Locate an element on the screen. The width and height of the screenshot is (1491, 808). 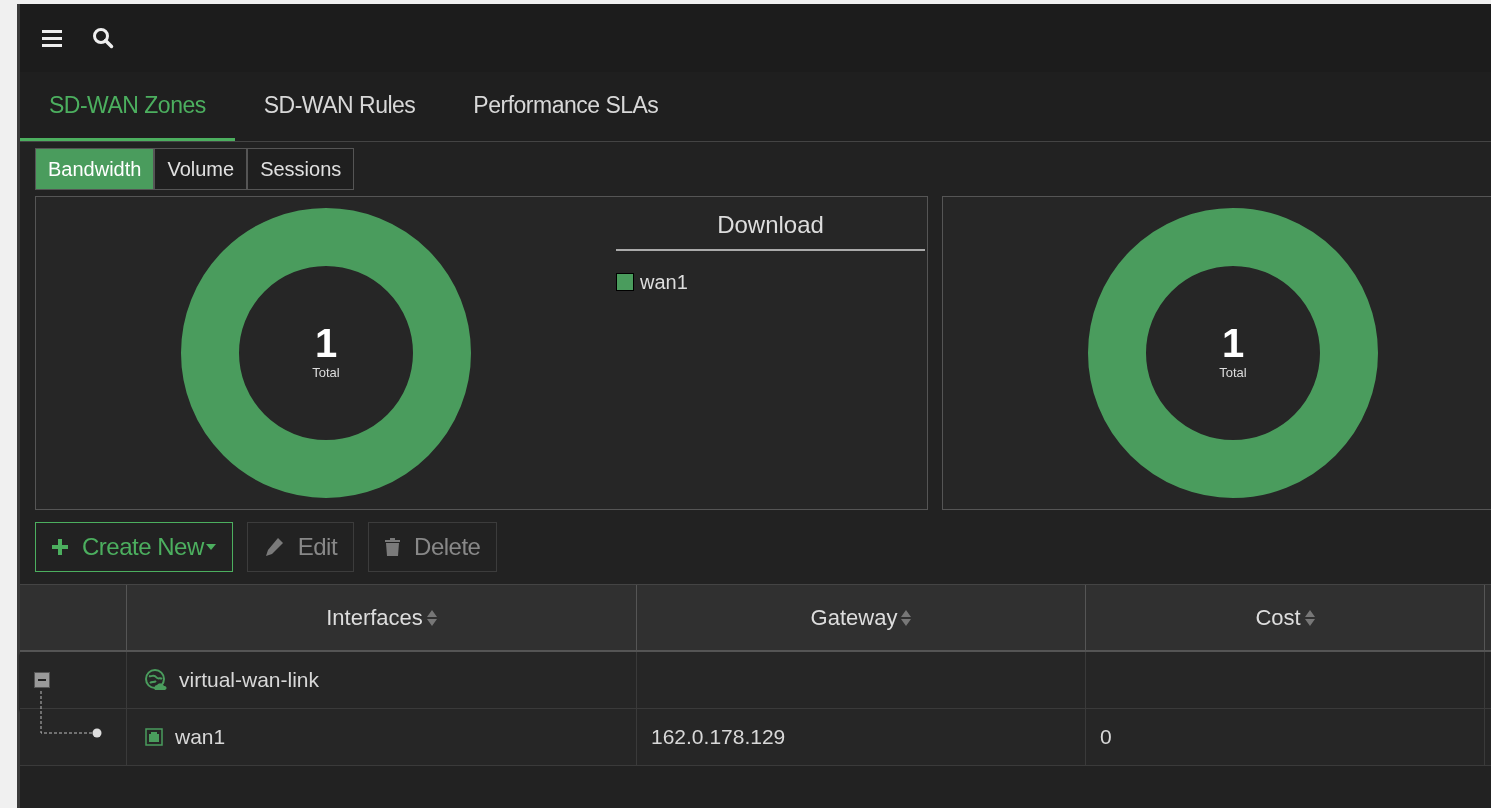
caret-icon is located at coordinates (210, 547).